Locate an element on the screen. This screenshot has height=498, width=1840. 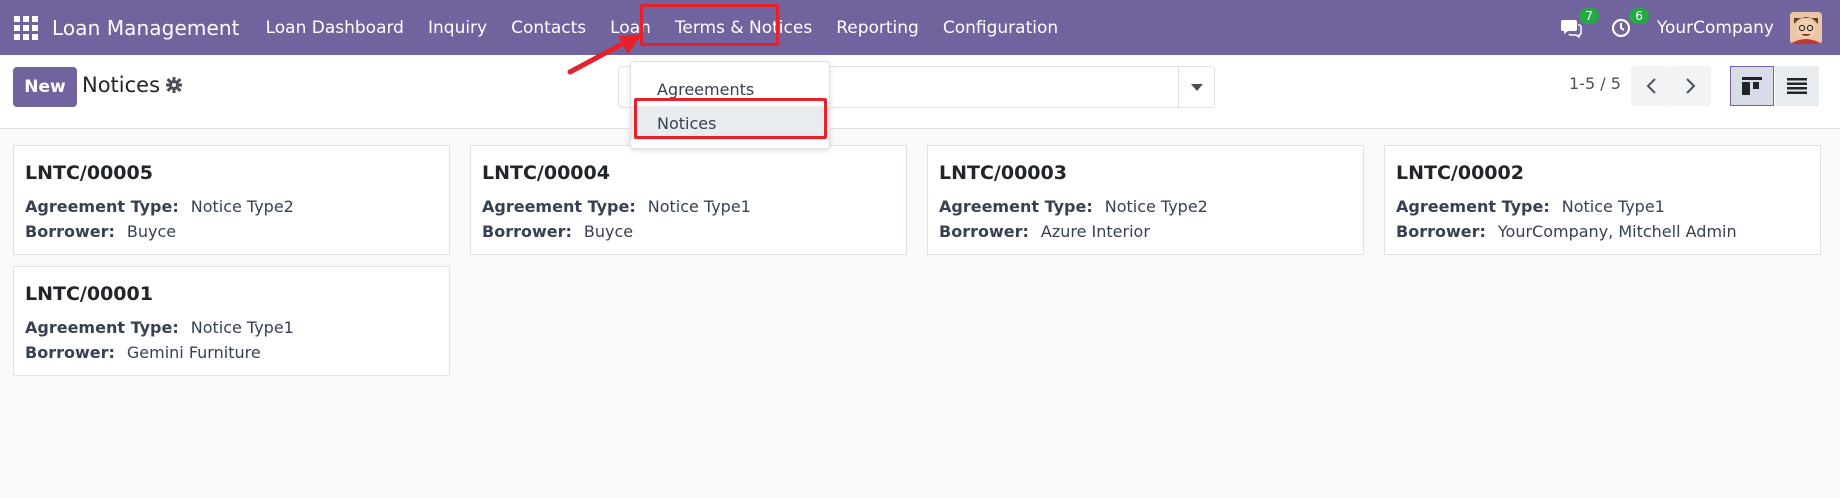
annotation-box-menu is located at coordinates (709, 25).